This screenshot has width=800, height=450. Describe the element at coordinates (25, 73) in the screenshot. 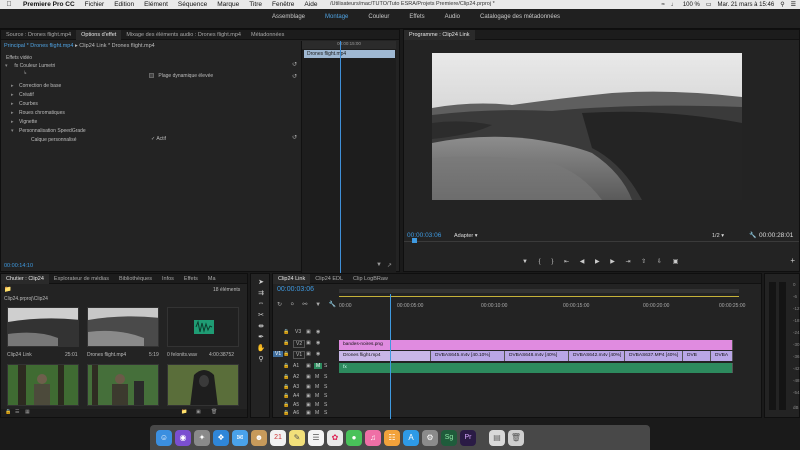

I see `keyframe-icon: ↳` at that location.